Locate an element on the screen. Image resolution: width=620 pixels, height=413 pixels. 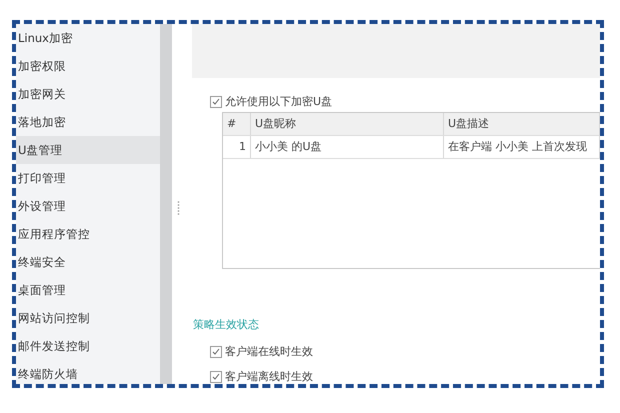
grip-icon is located at coordinates (178, 208).